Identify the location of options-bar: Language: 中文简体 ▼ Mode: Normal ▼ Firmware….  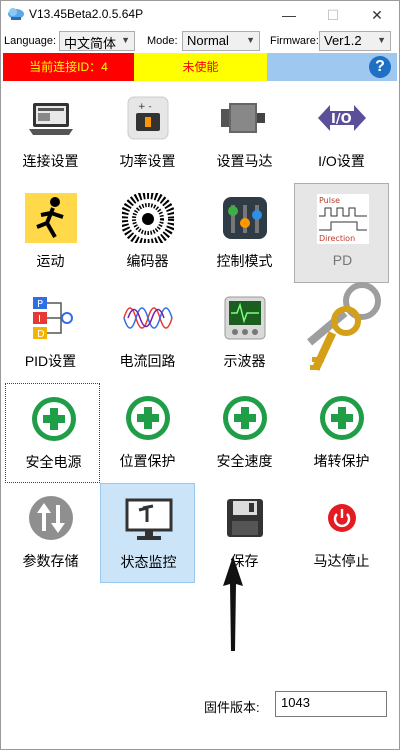
(200, 41).